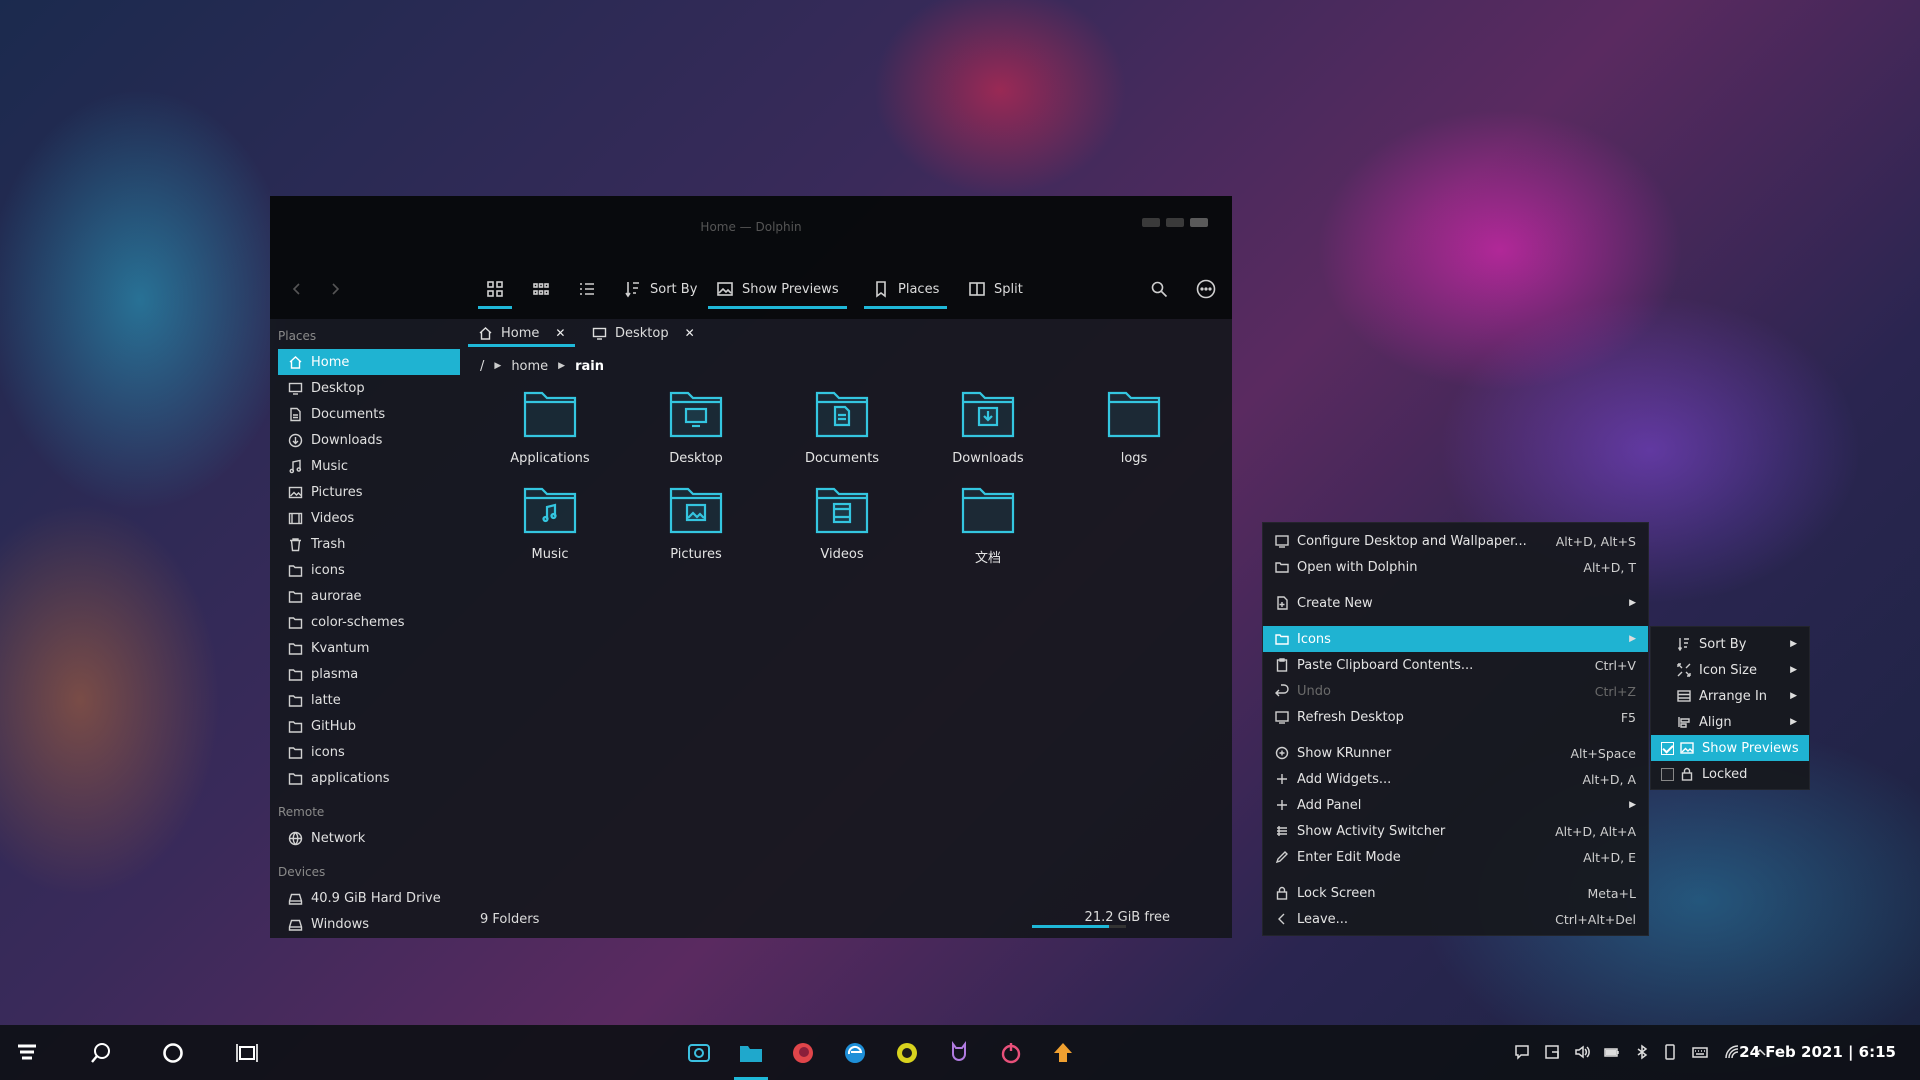 The height and width of the screenshot is (1080, 1920). I want to click on menu-item-enter-edit-mode: Enter Edit Mode Alt+D, E, so click(1455, 857).